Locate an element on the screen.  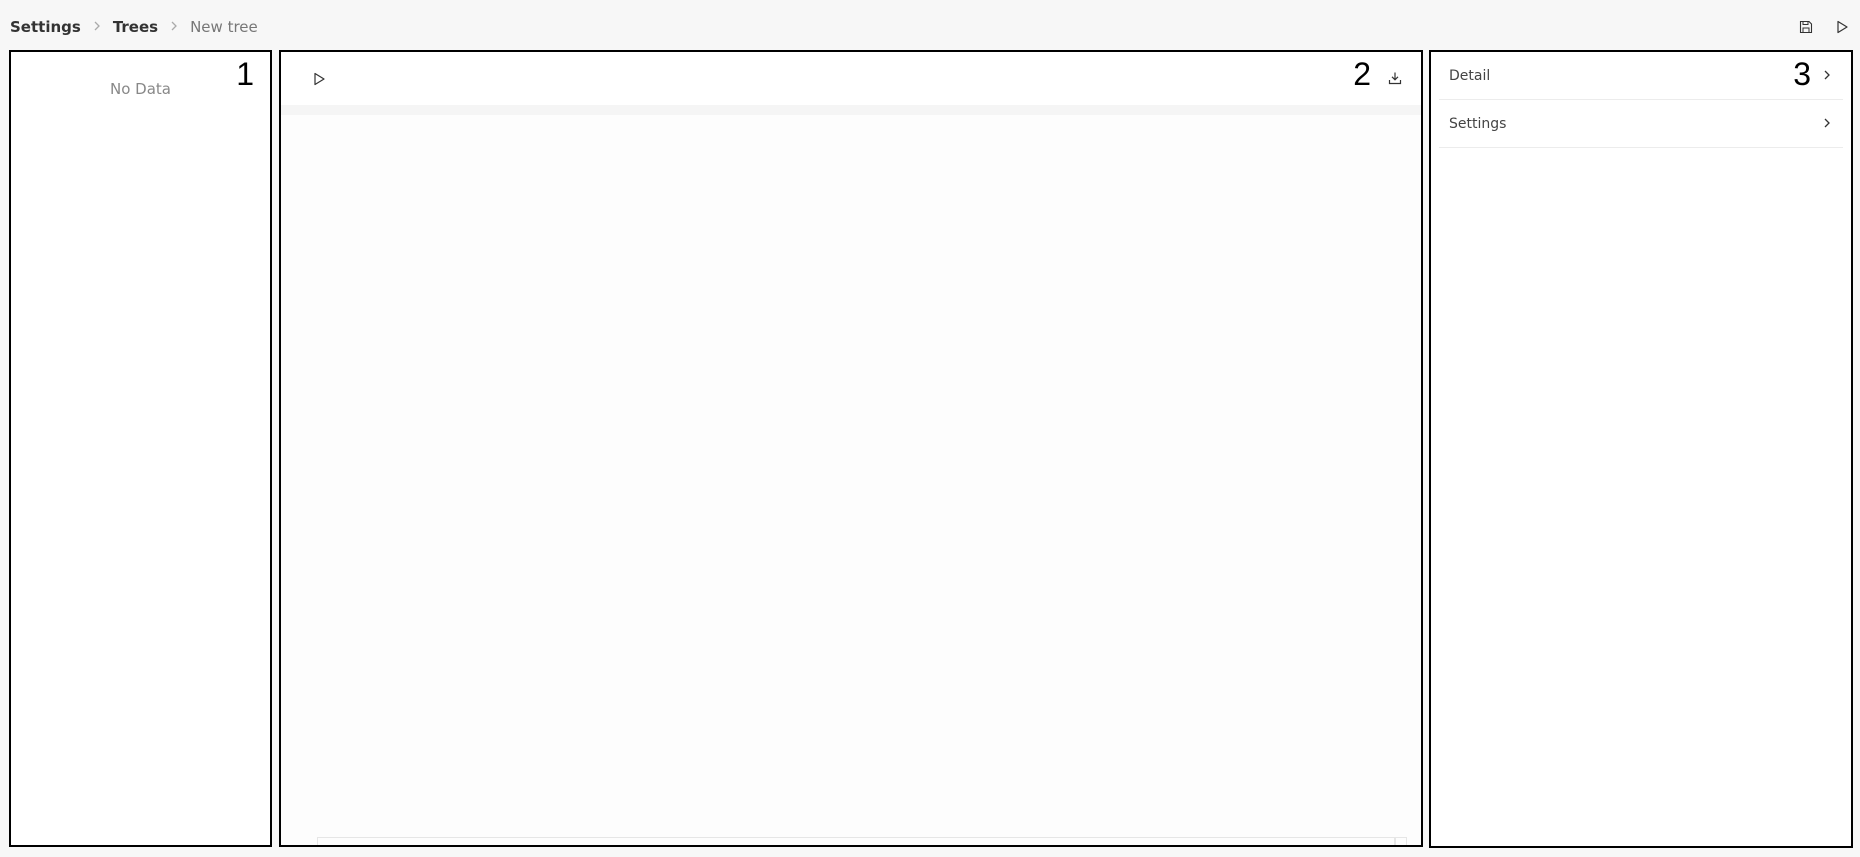
breadcrumb: Settings Trees New tree is located at coordinates (134, 27).